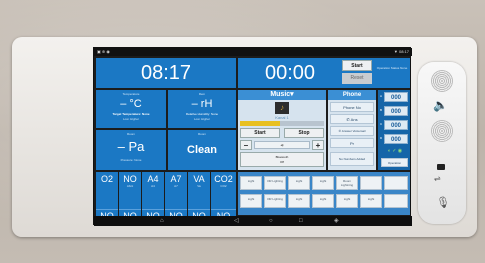 Image resolution: width=485 pixels, height=263 pixels. I want to click on phone-contact-button: Pr, so click(352, 143).